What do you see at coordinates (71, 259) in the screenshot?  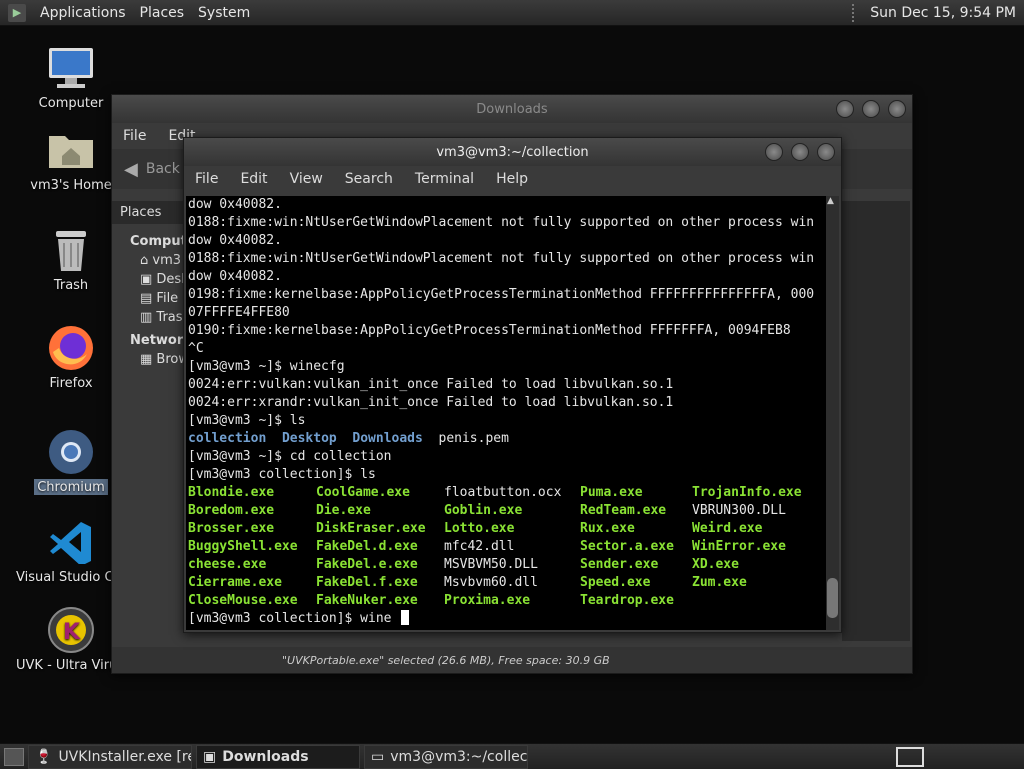 I see `desktop-icon-trash: Trash` at bounding box center [71, 259].